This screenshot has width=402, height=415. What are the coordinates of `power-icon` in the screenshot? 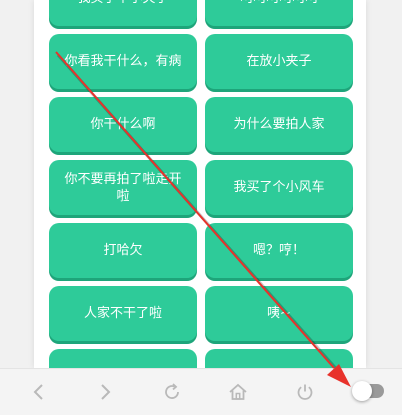 It's located at (305, 392).